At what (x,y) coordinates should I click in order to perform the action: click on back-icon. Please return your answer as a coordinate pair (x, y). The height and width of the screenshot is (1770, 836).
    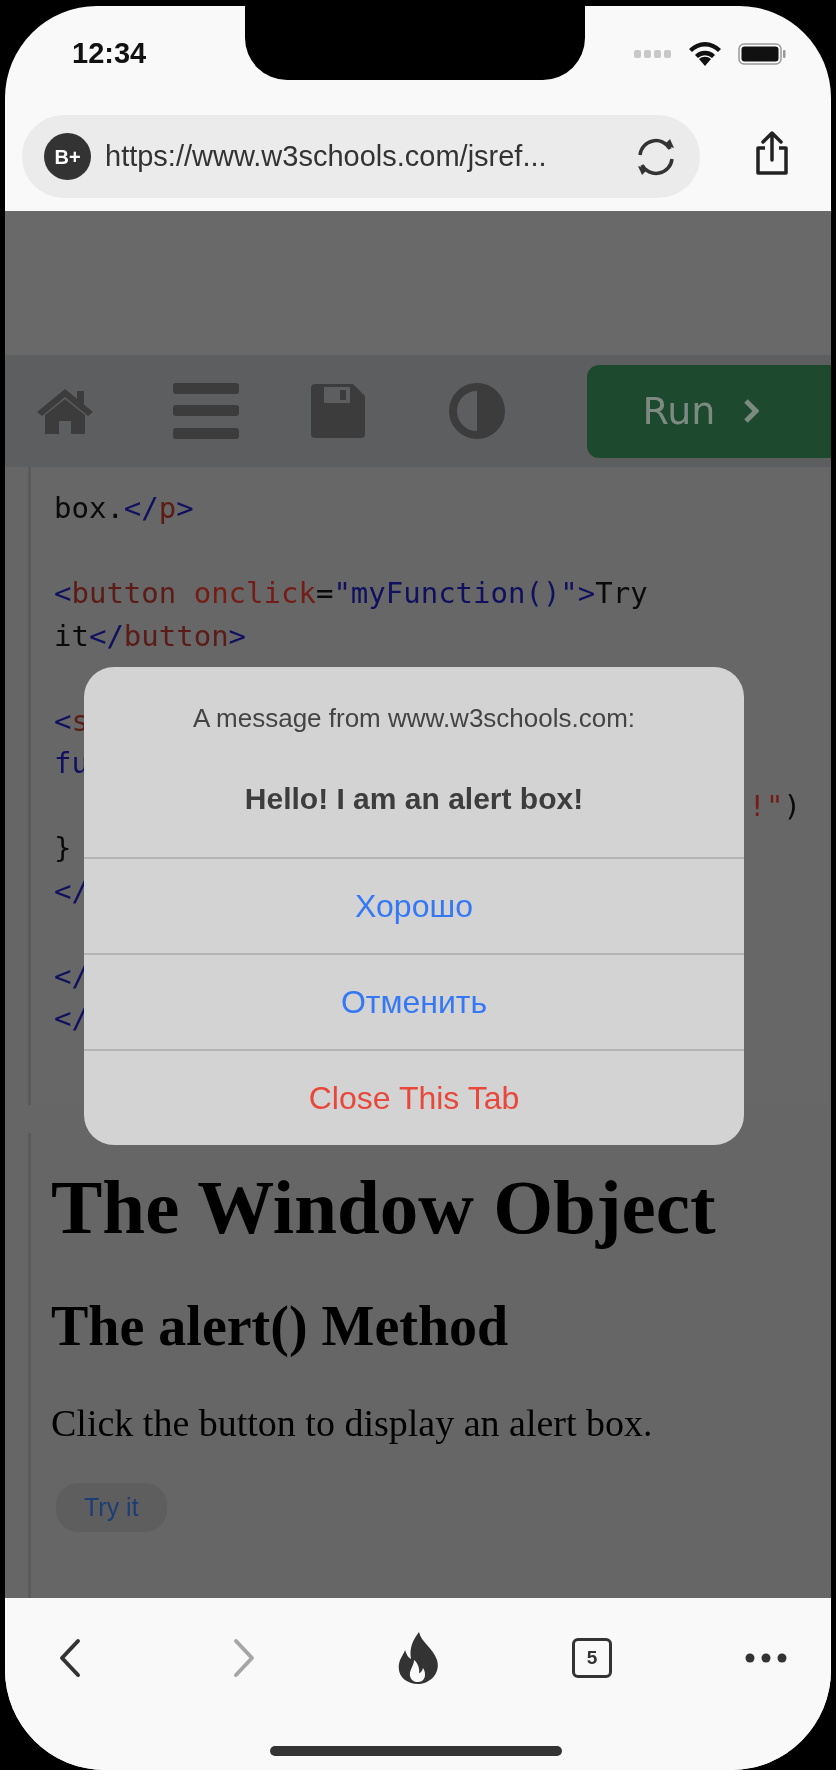
    Looking at the image, I should click on (70, 1658).